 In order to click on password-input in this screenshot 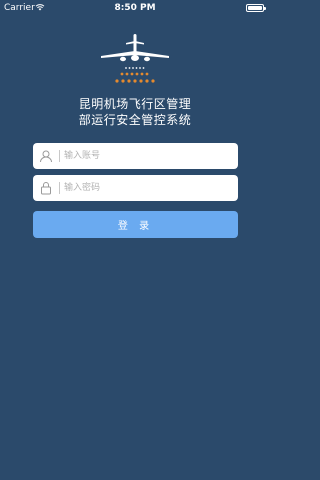, I will do `click(144, 188)`.